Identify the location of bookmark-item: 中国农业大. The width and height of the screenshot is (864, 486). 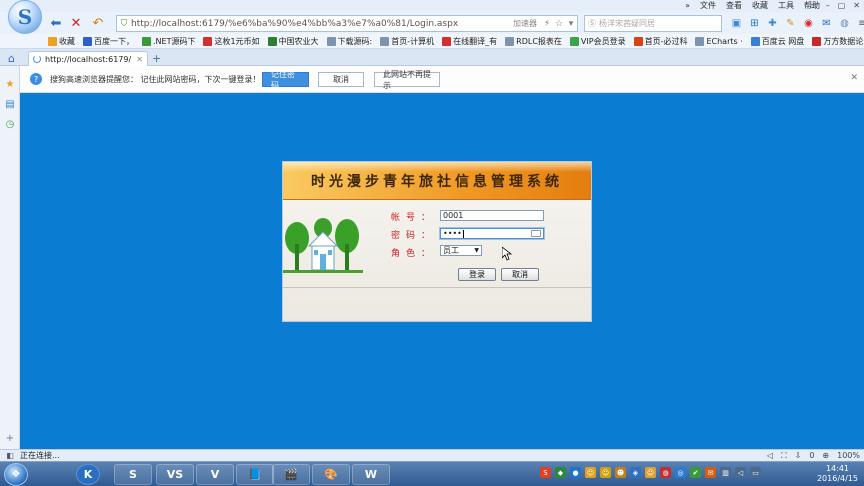
(293, 41).